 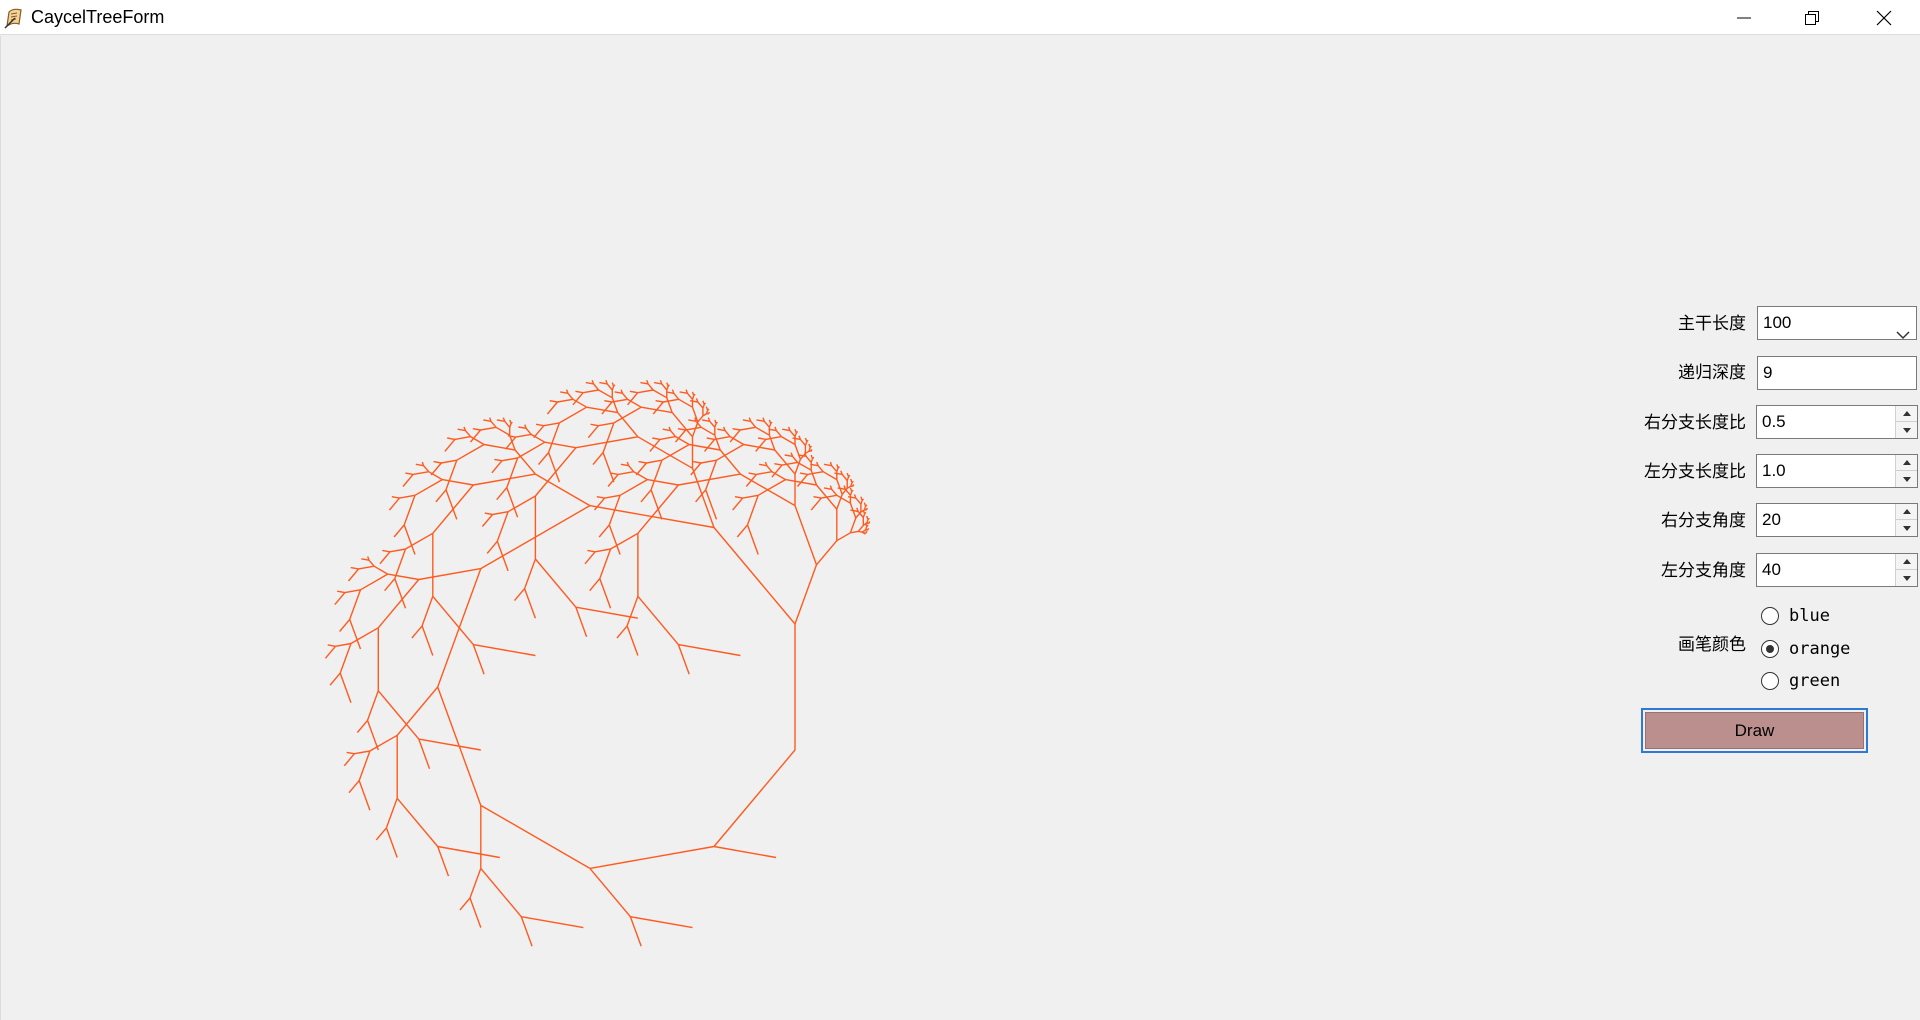 What do you see at coordinates (1837, 422) in the screenshot?
I see `right-ratio-stepper: 0.5` at bounding box center [1837, 422].